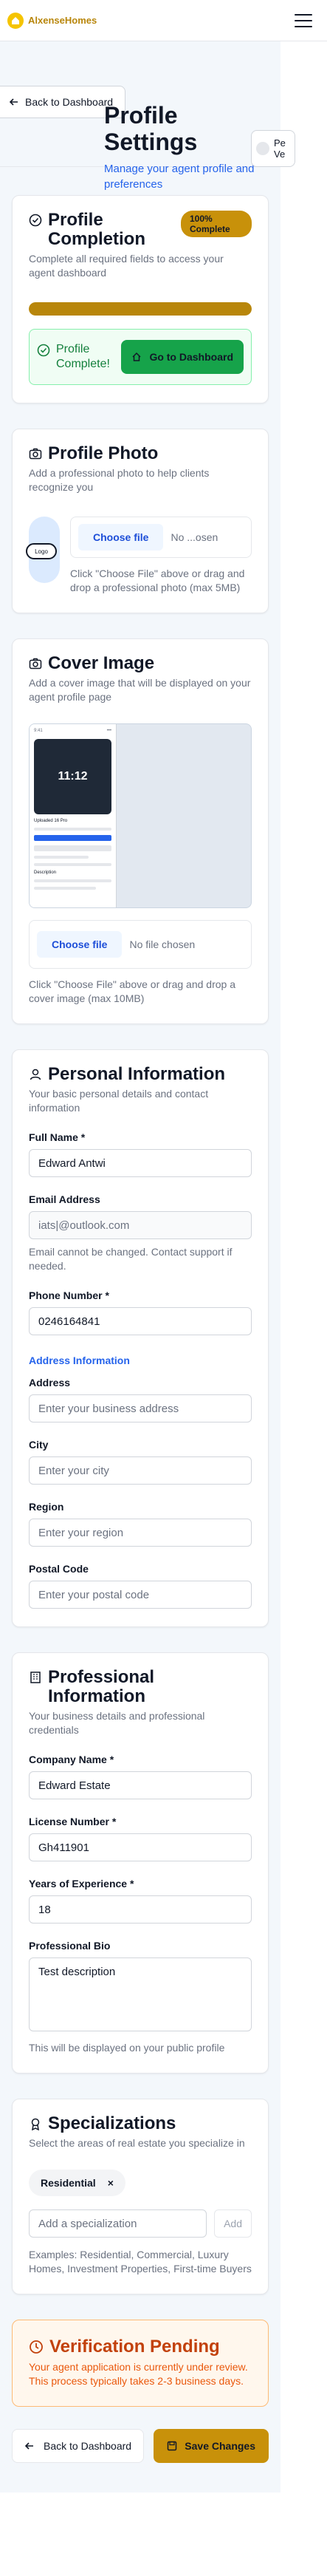  What do you see at coordinates (45, 872) in the screenshot?
I see `cover-preview-label: Description` at bounding box center [45, 872].